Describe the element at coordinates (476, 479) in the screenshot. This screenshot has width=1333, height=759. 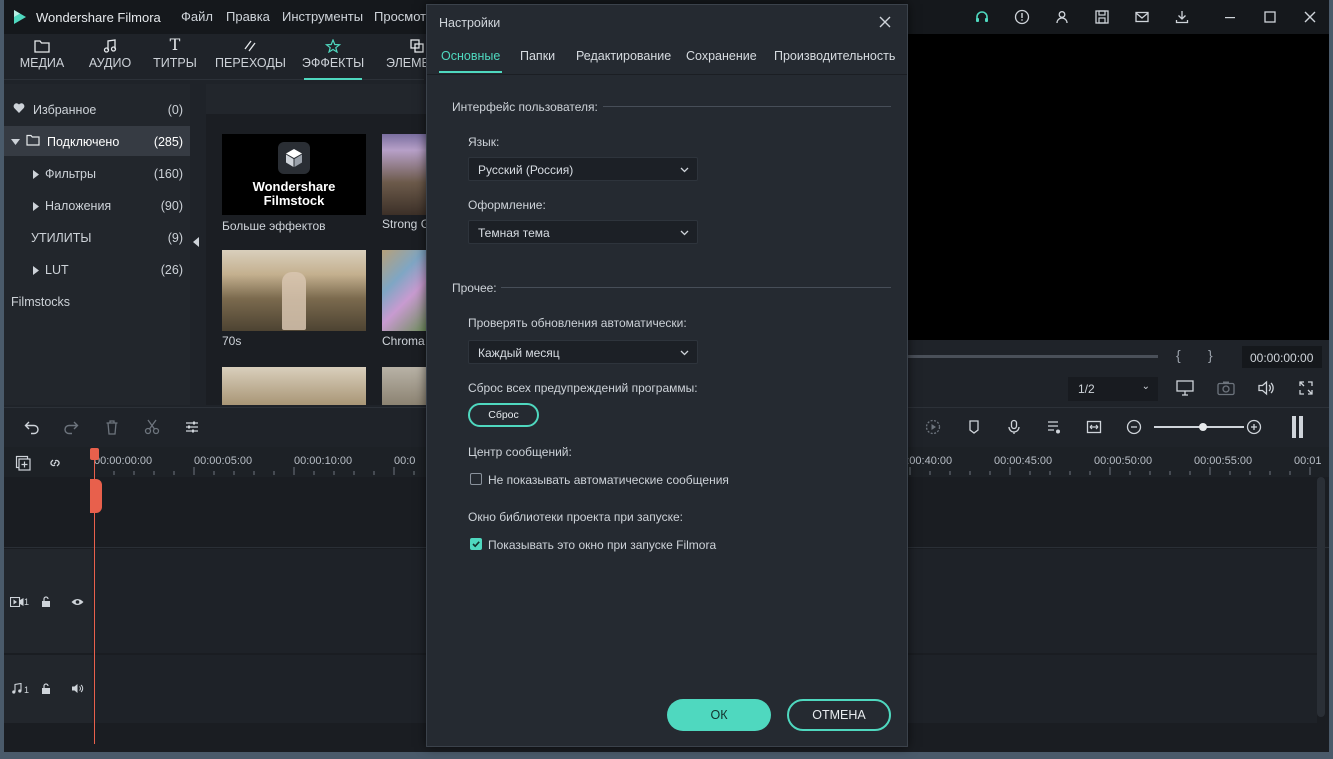
I see `messages-checkbox` at that location.